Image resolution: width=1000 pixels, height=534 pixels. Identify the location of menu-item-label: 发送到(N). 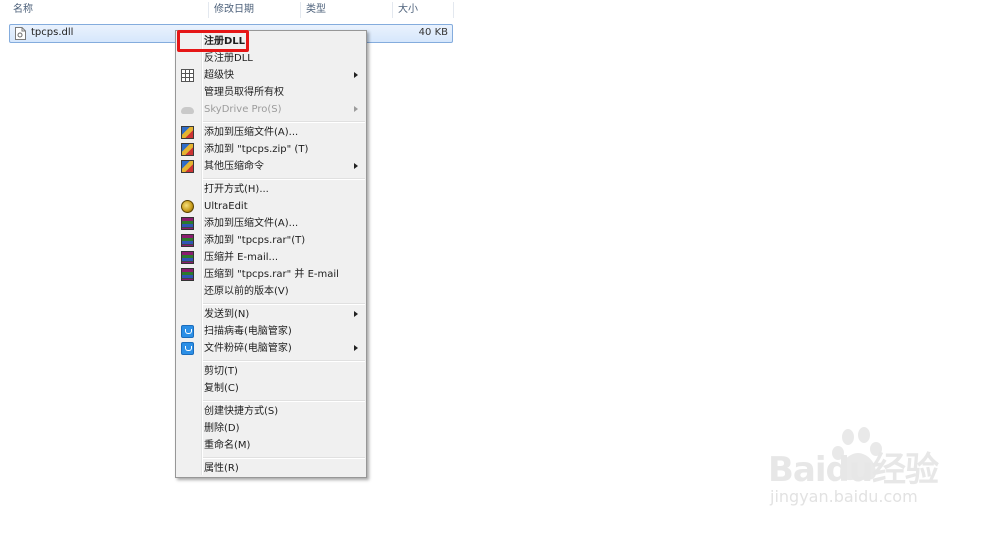
(227, 314).